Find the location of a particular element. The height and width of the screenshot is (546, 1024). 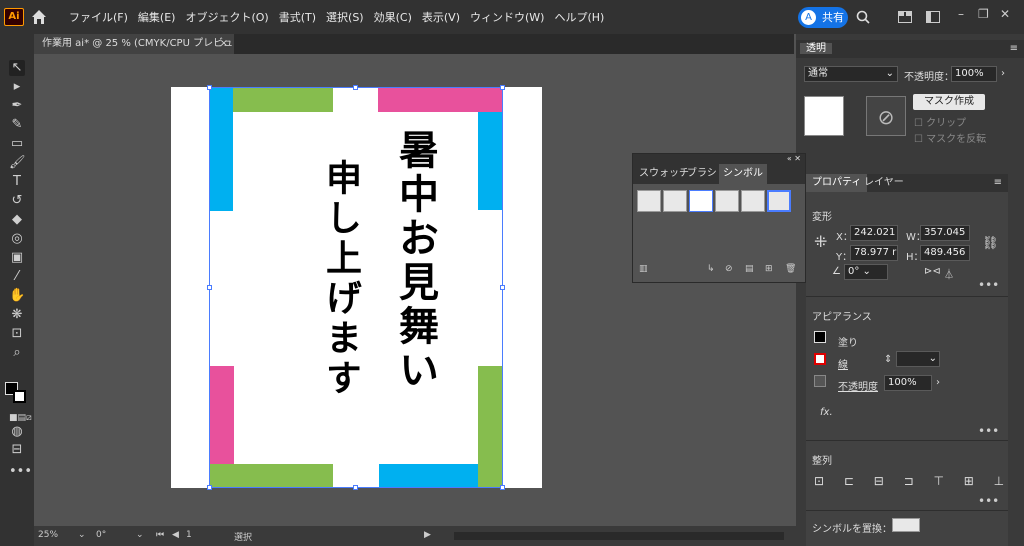

minimize-icon: – is located at coordinates (961, 14).